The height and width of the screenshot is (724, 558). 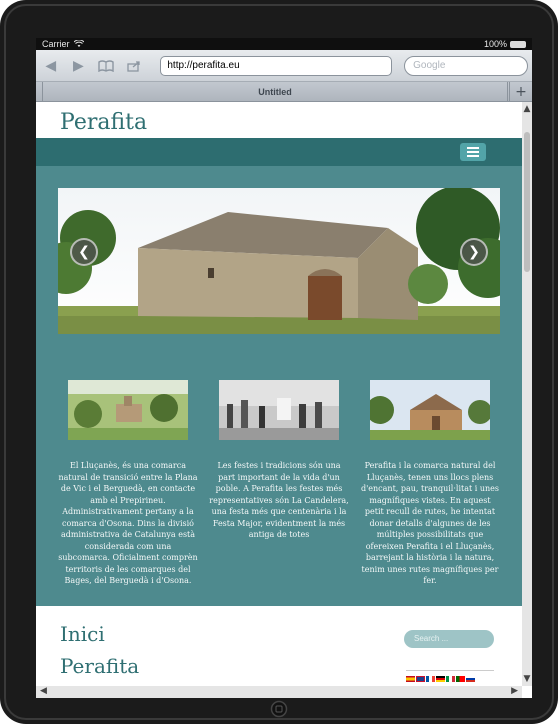 What do you see at coordinates (56, 44) in the screenshot?
I see `carrier-label: Carrier` at bounding box center [56, 44].